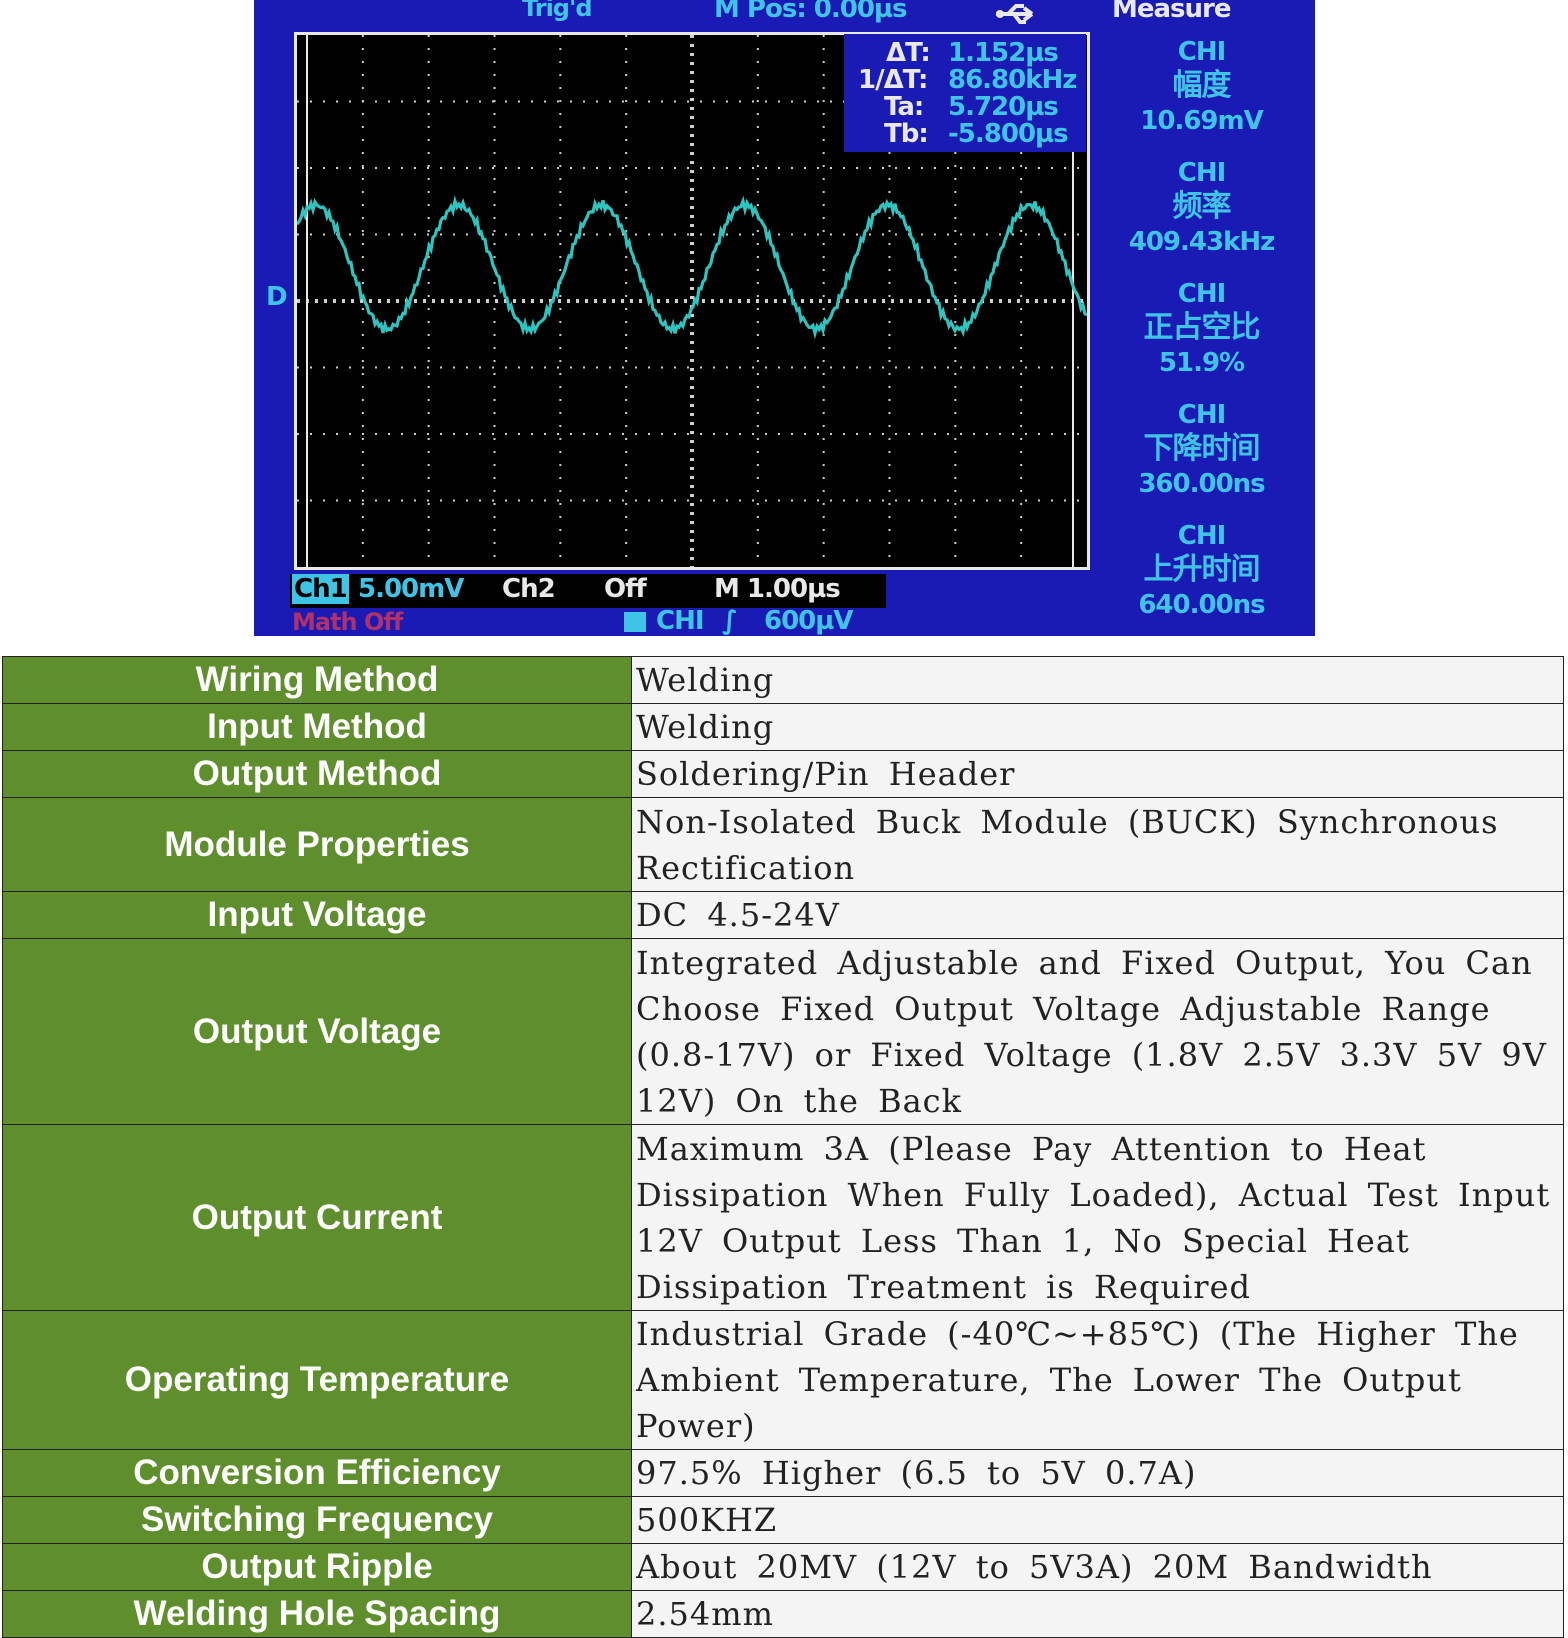  I want to click on table-row: Input Method Welding, so click(783, 727).